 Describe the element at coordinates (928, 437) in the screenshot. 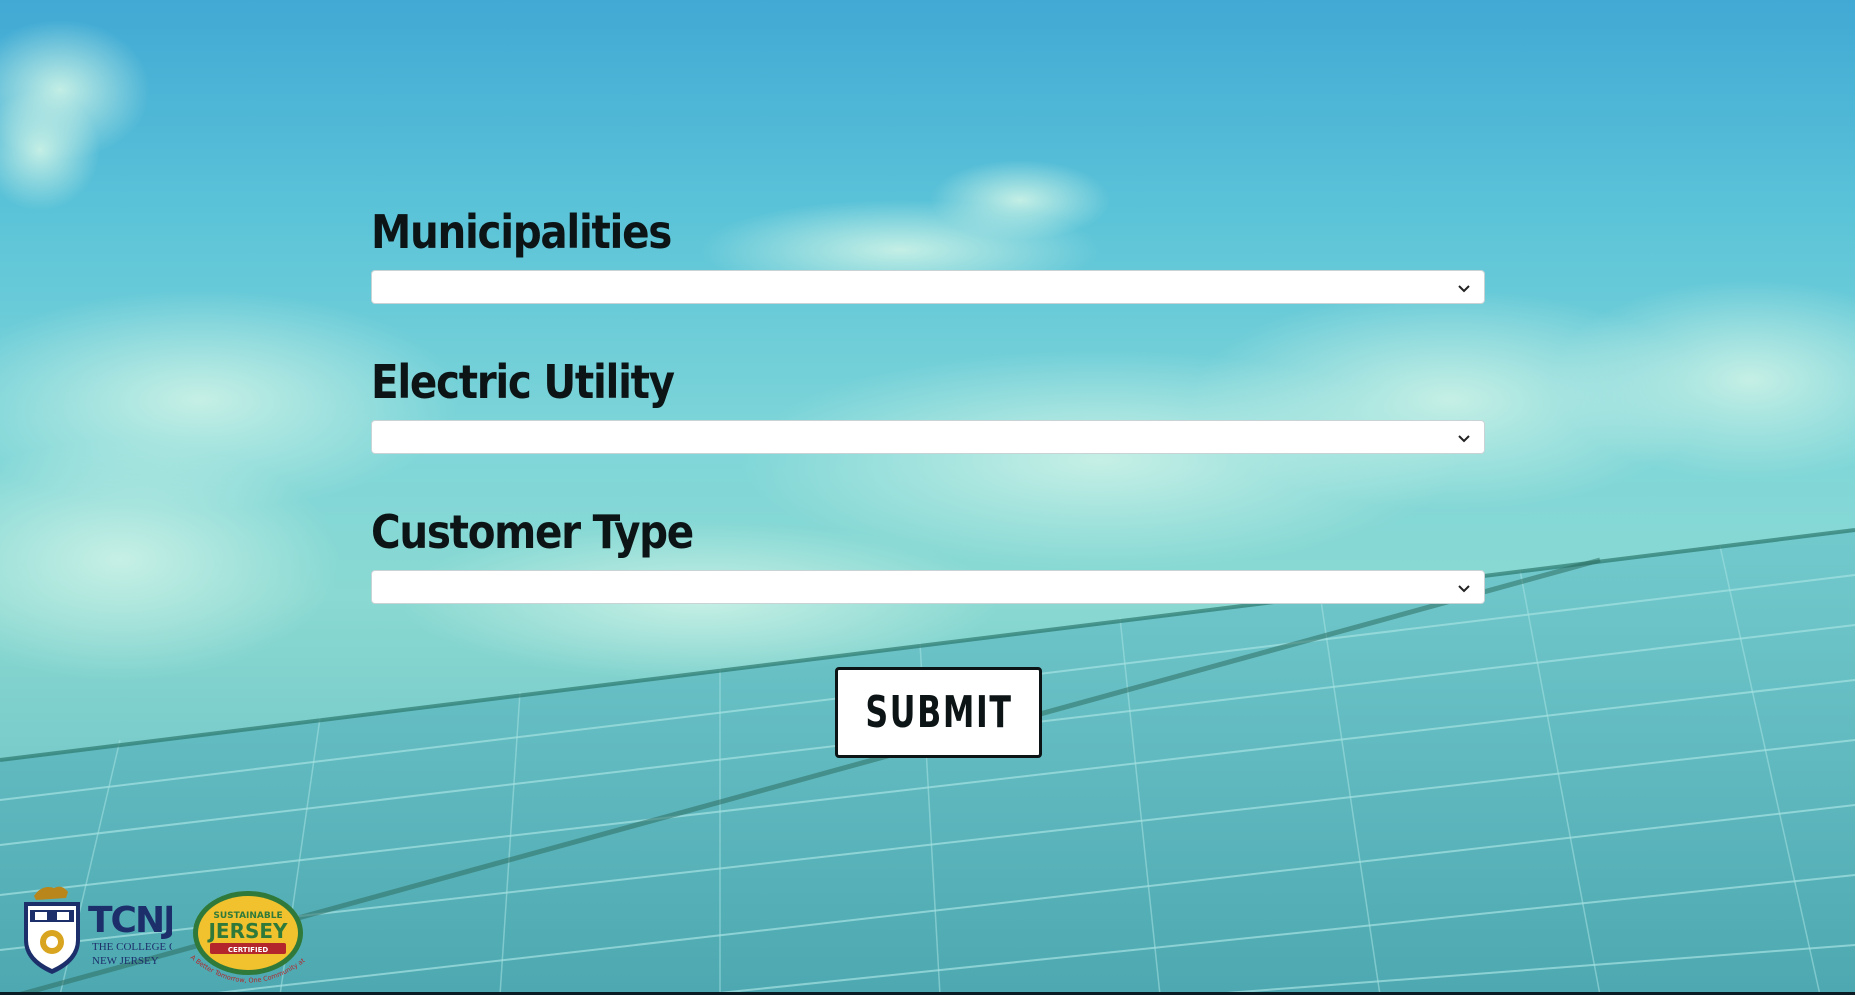

I see `electric-utility-select` at that location.